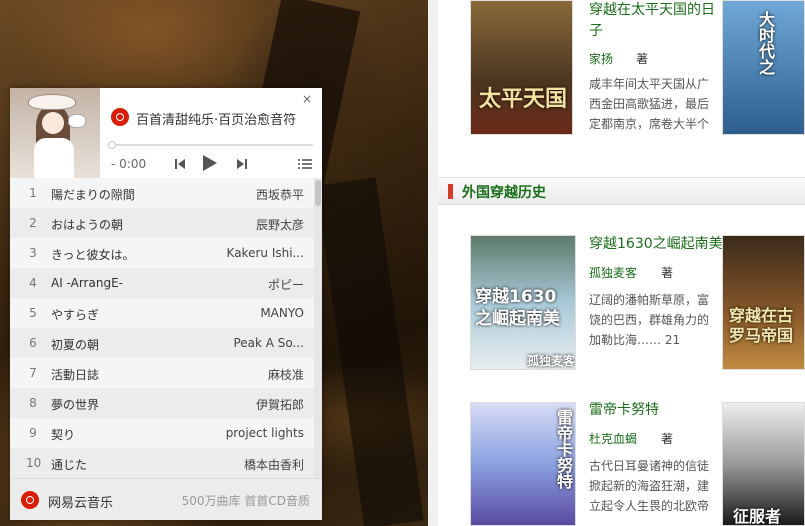 The image size is (805, 526). I want to click on track-number: 1, so click(33, 193).